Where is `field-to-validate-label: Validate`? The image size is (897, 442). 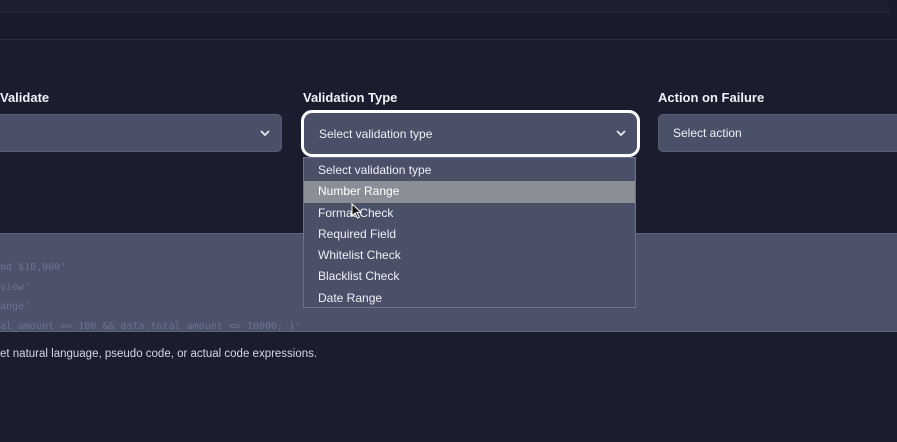
field-to-validate-label: Validate is located at coordinates (25, 97).